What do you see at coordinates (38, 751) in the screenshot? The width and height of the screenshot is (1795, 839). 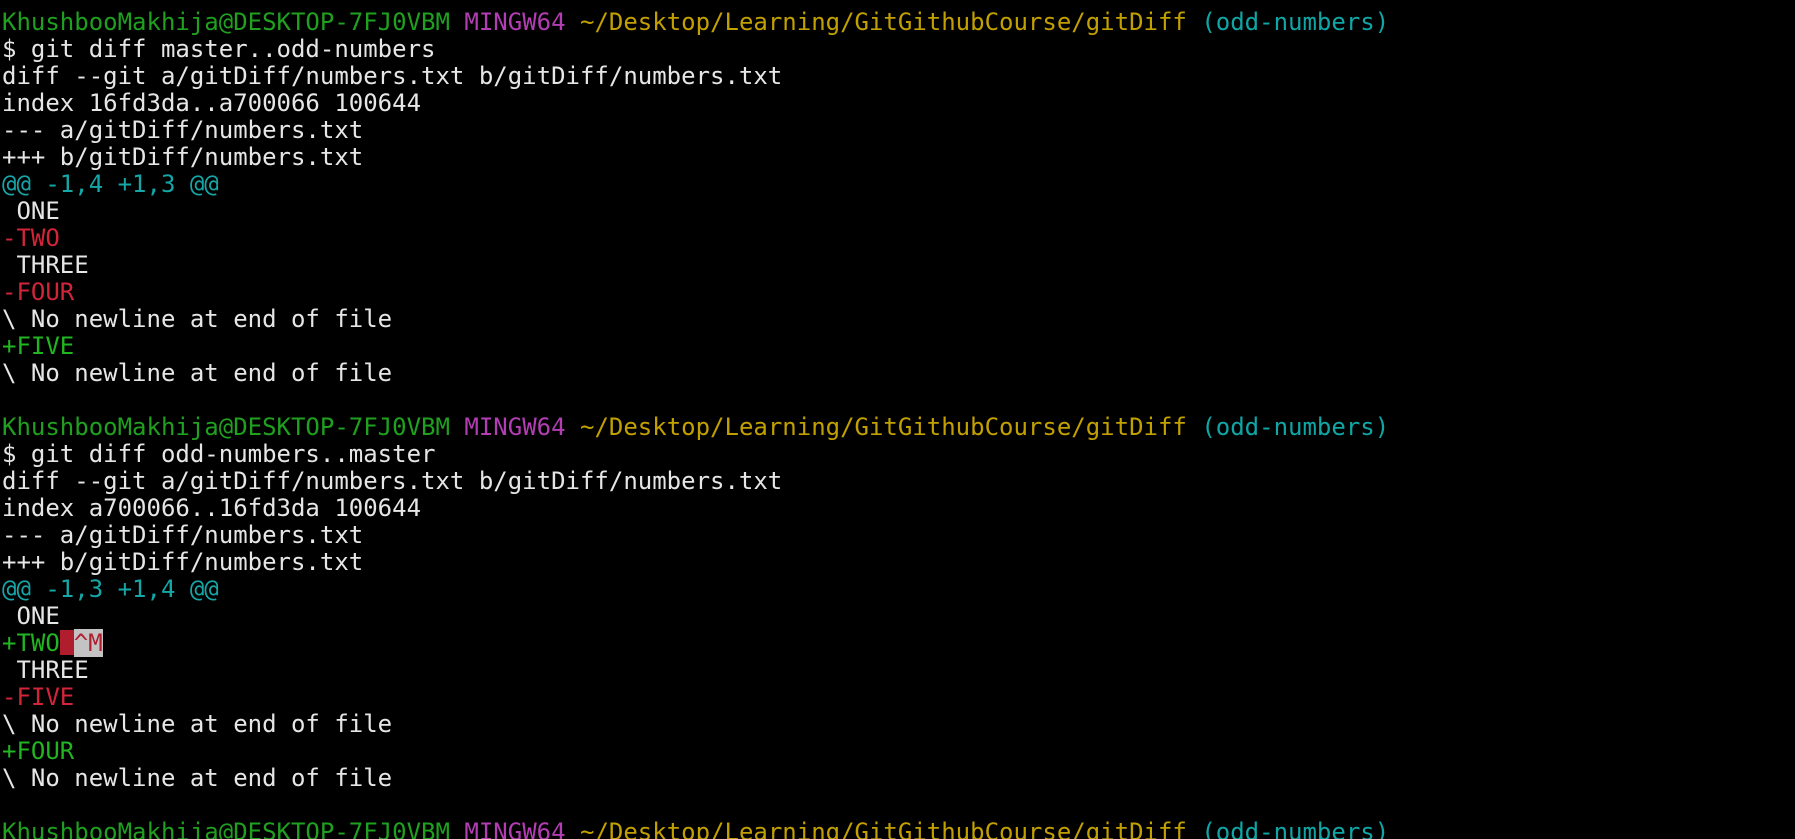 I see `diff-added-line: +FOUR` at bounding box center [38, 751].